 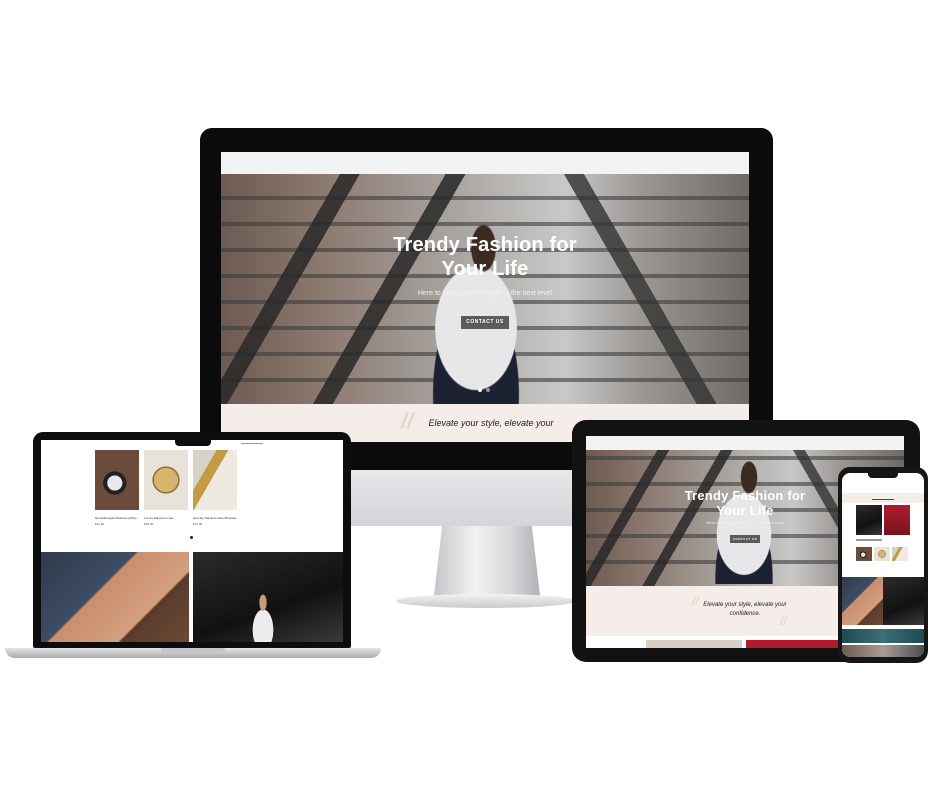 I want to click on laptop-accent-line, so click(x=252, y=443).